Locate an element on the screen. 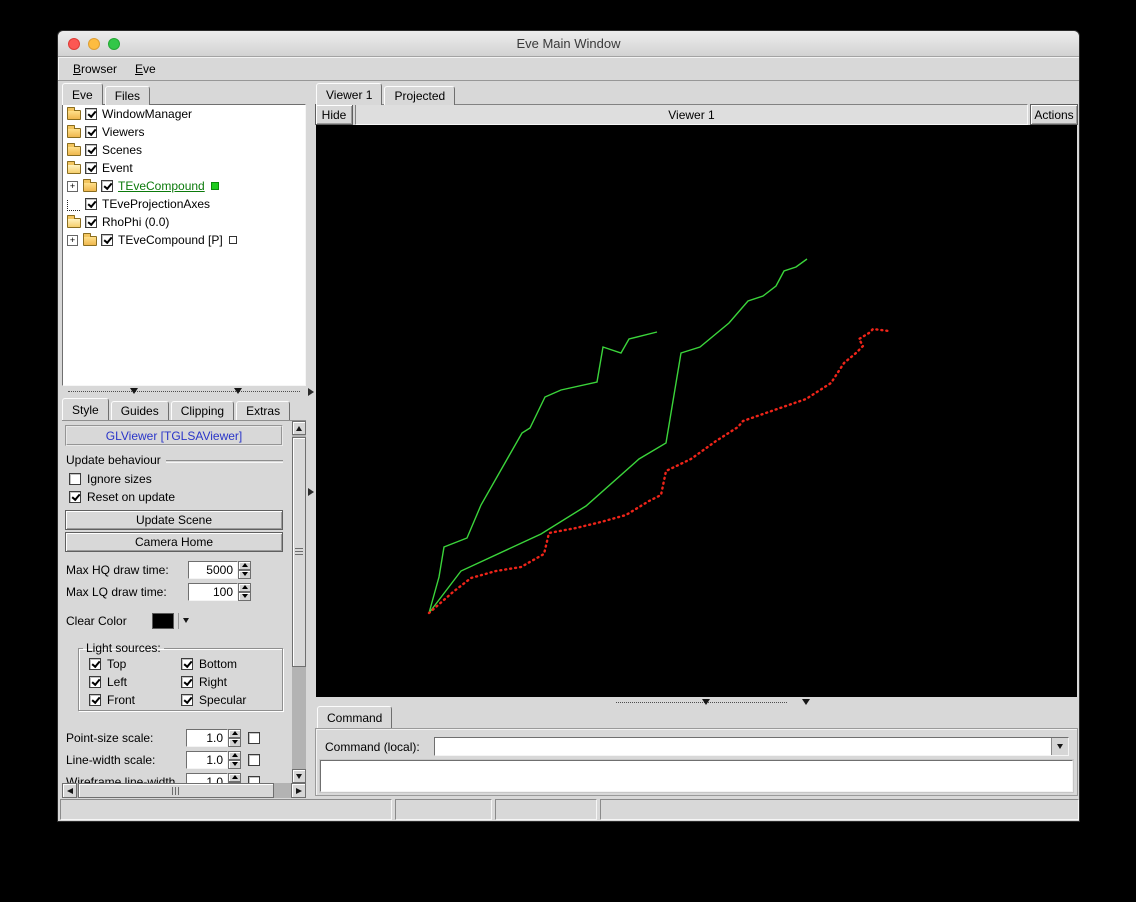  update-scene-button: Update Scene is located at coordinates (174, 520).